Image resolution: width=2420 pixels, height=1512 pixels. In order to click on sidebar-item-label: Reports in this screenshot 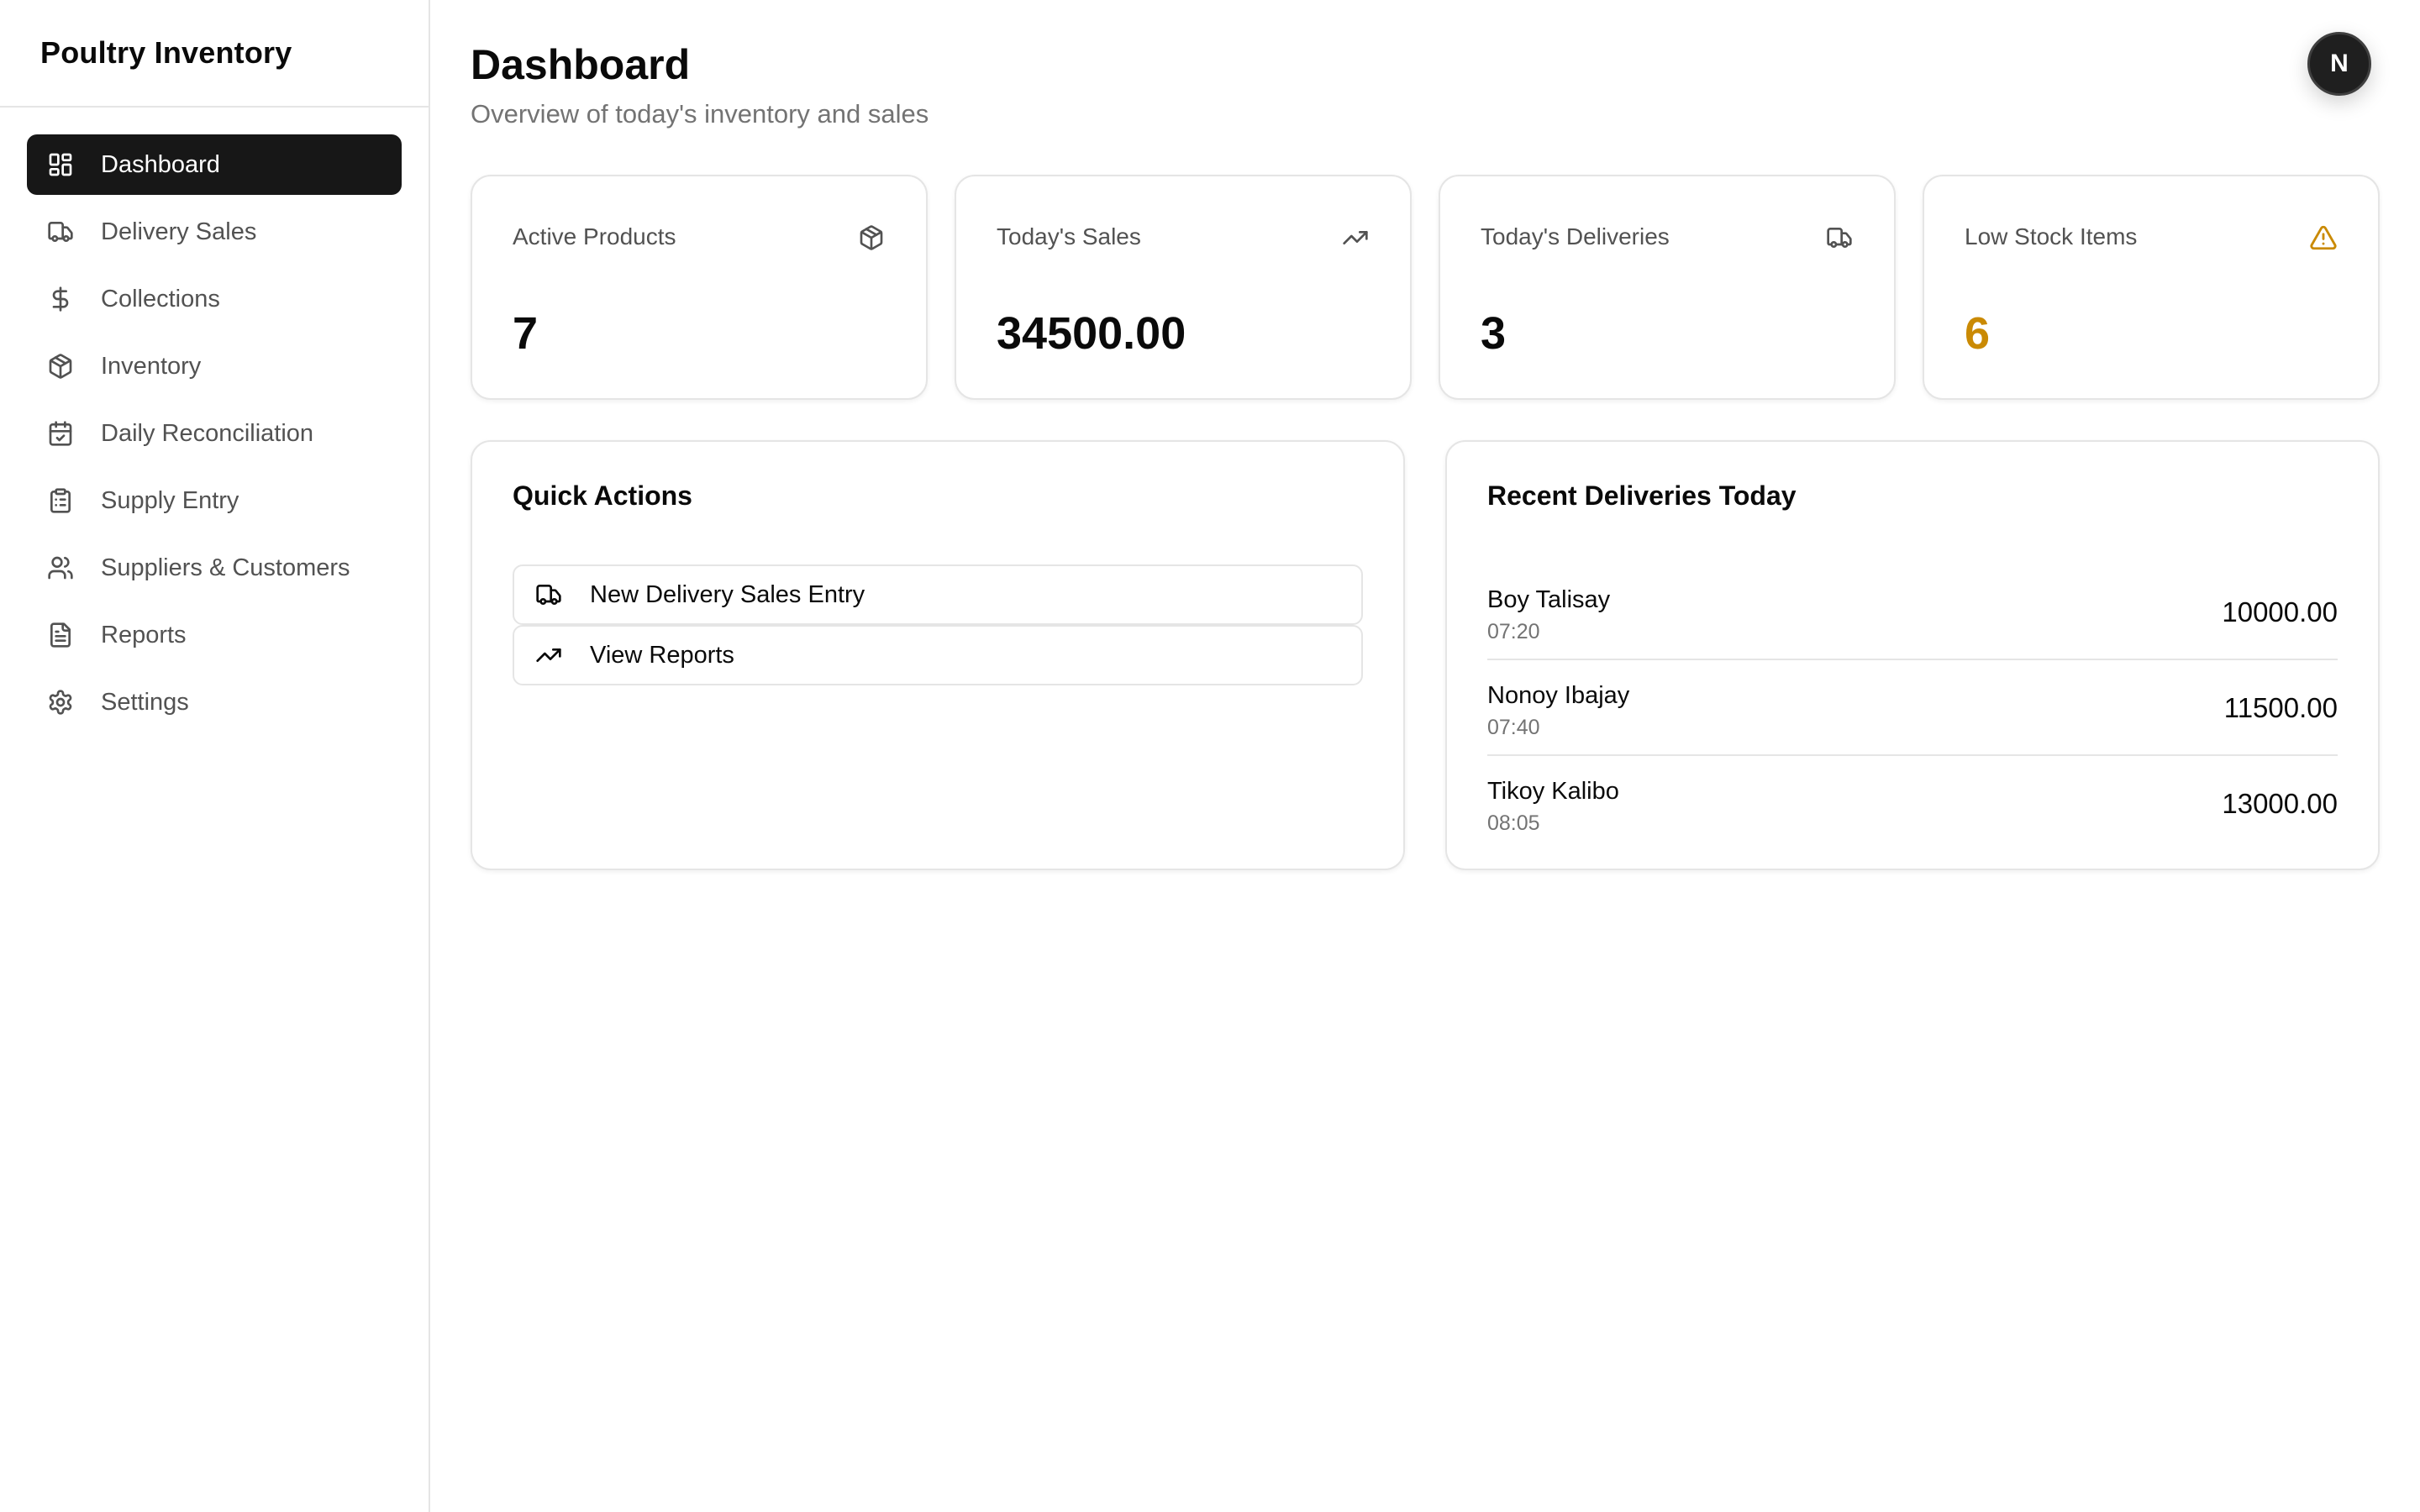, I will do `click(144, 634)`.